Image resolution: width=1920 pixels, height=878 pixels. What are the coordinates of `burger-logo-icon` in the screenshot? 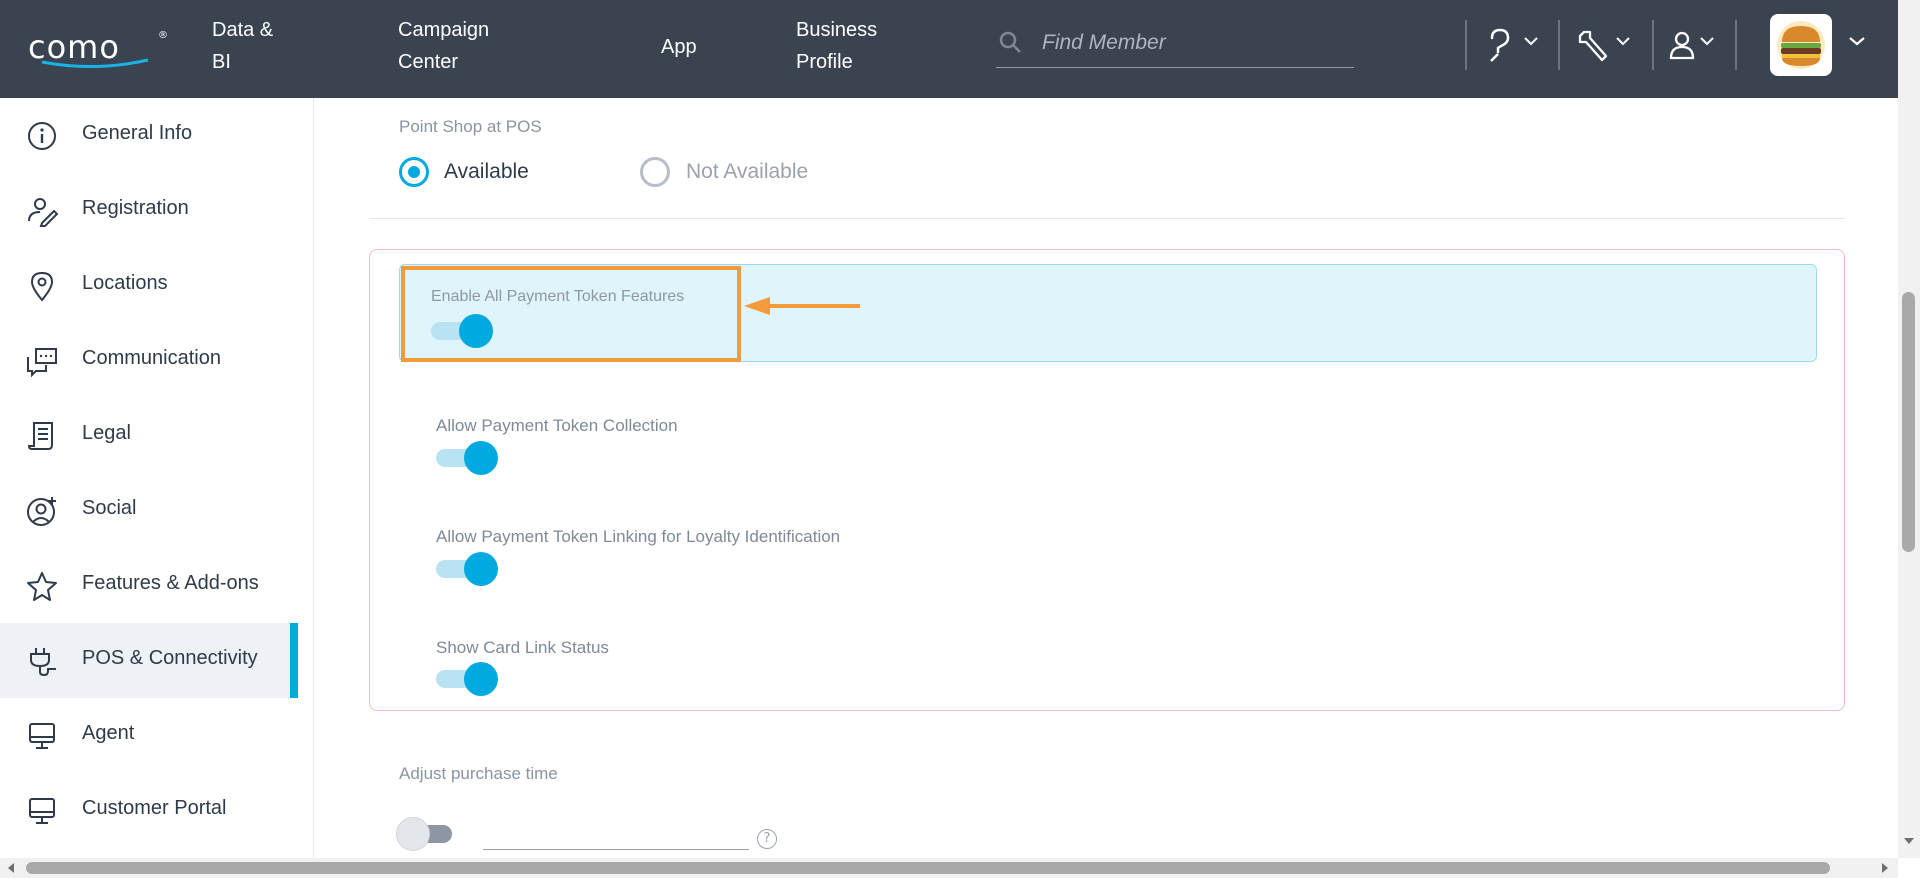 It's located at (1801, 45).